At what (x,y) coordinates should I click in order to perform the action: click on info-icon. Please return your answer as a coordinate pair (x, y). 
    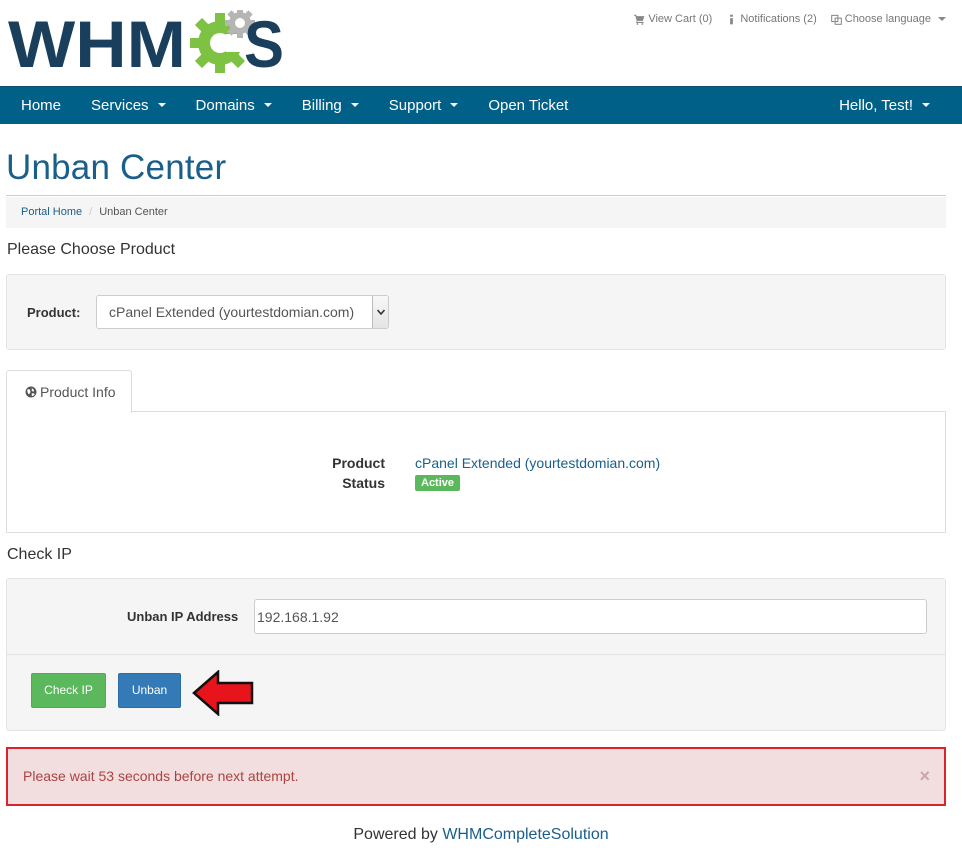
    Looking at the image, I should click on (732, 19).